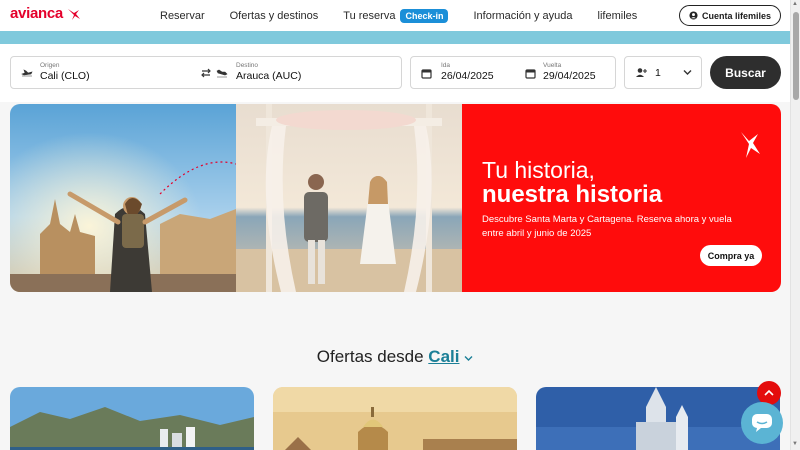 This screenshot has height=450, width=800. I want to click on plane-takeoff-icon, so click(27, 73).